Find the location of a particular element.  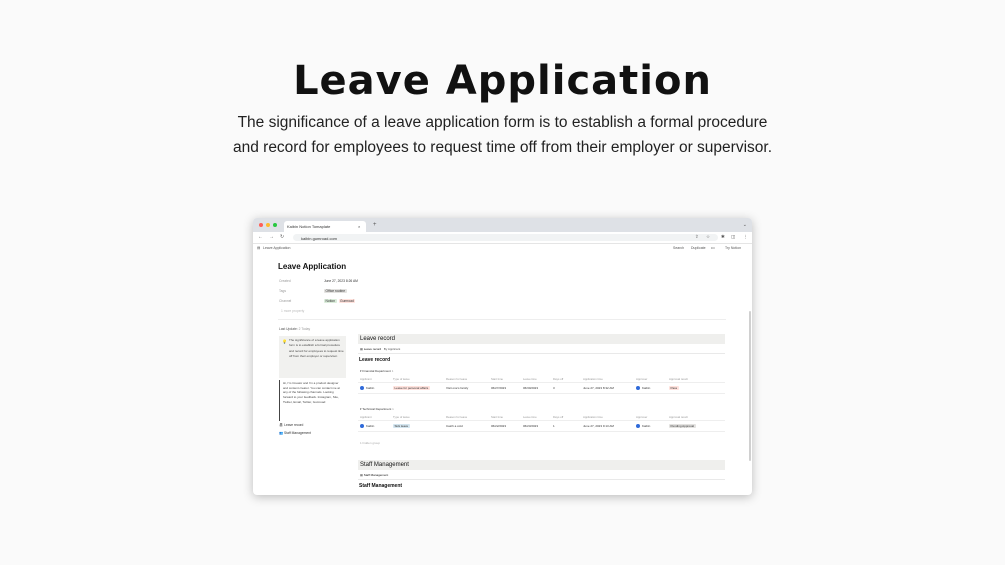

tab-leave-record: Leave record is located at coordinates (373, 349).